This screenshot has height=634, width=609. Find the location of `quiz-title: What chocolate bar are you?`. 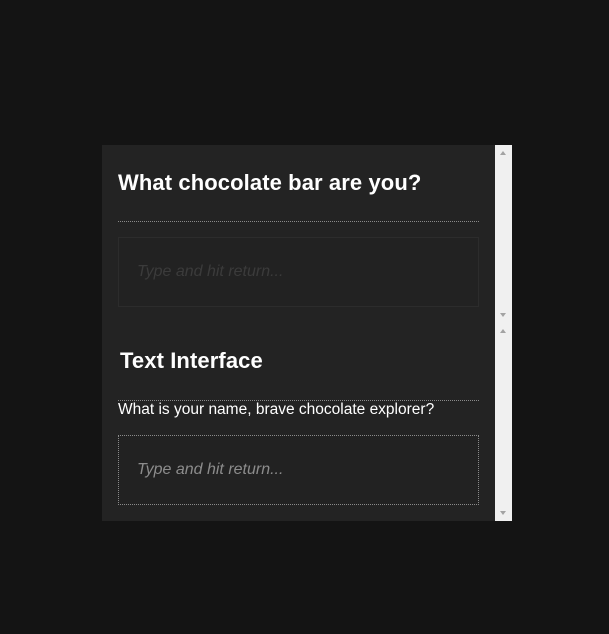

quiz-title: What chocolate bar are you? is located at coordinates (270, 182).